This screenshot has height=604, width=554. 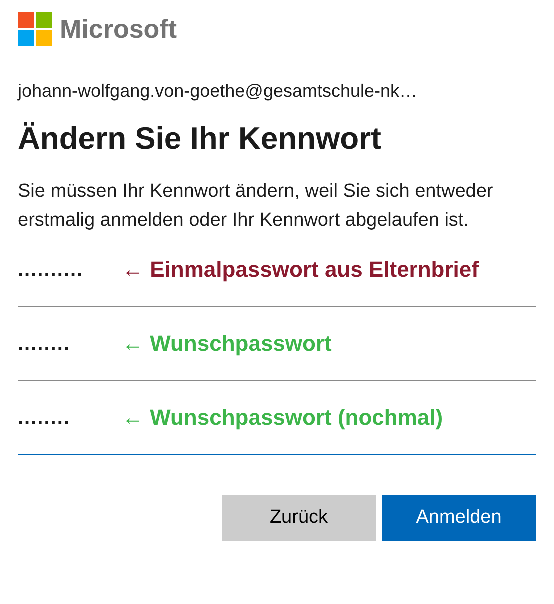 What do you see at coordinates (283, 418) in the screenshot?
I see `annotation: ← Wunschpasswort (nochmal)` at bounding box center [283, 418].